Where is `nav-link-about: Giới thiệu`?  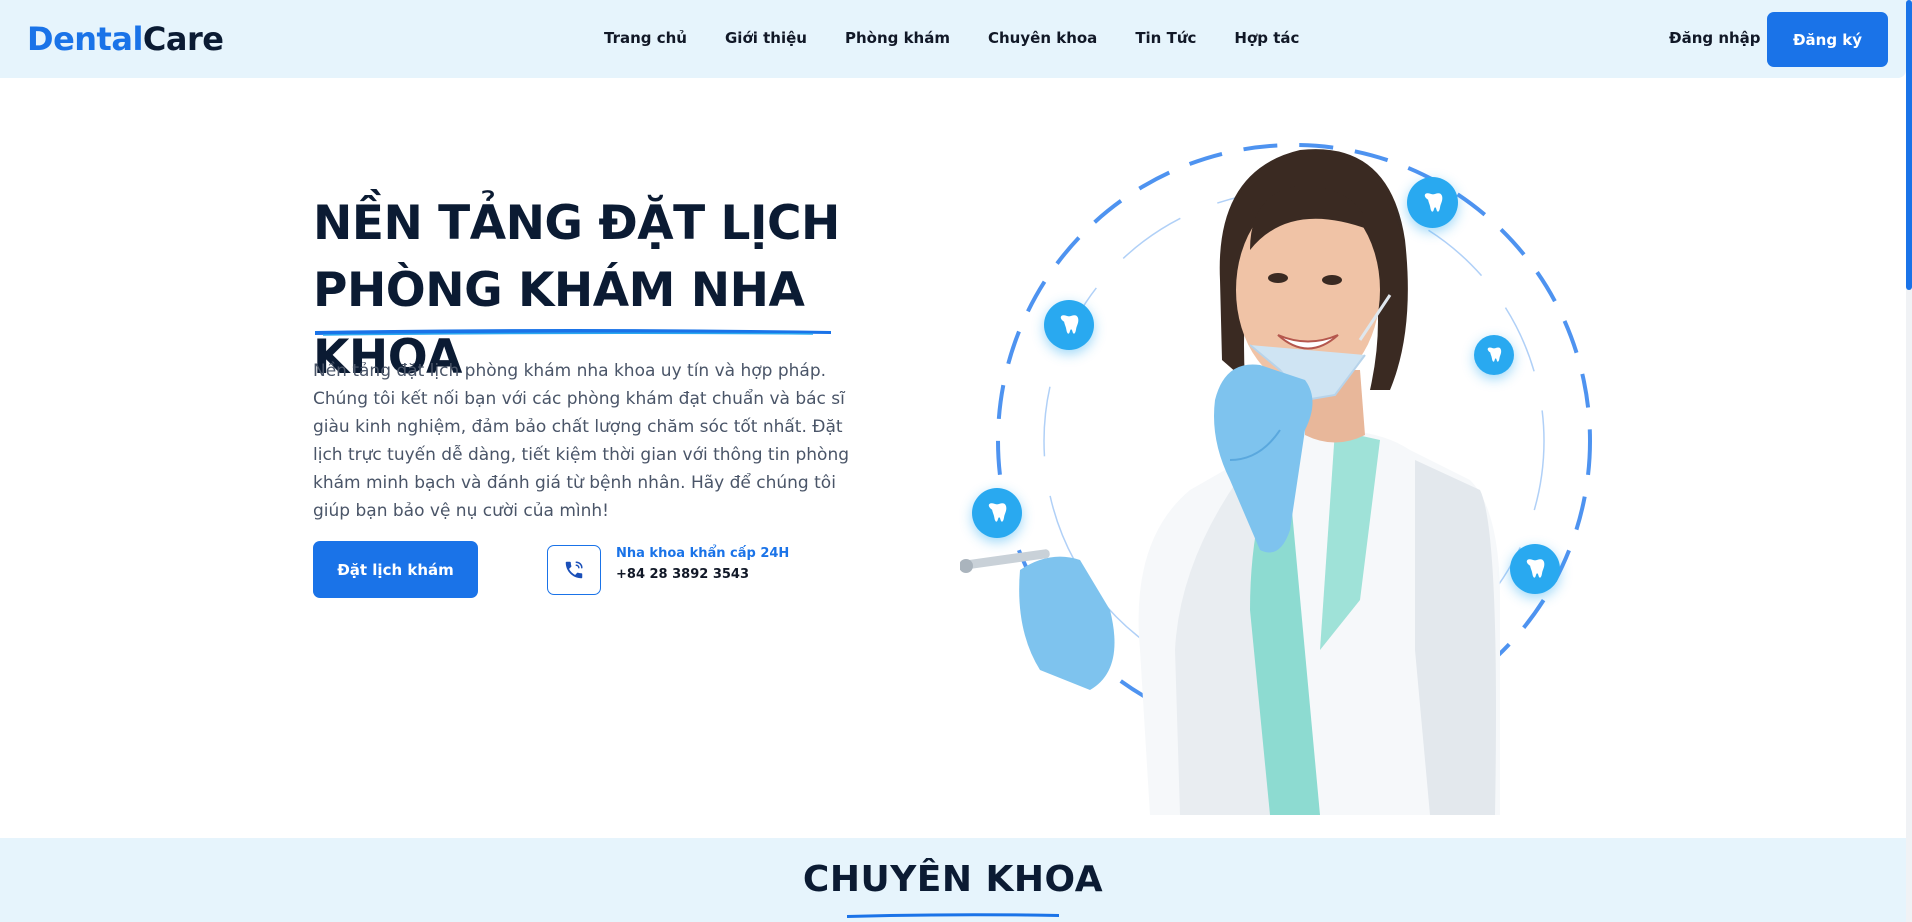 nav-link-about: Giới thiệu is located at coordinates (766, 38).